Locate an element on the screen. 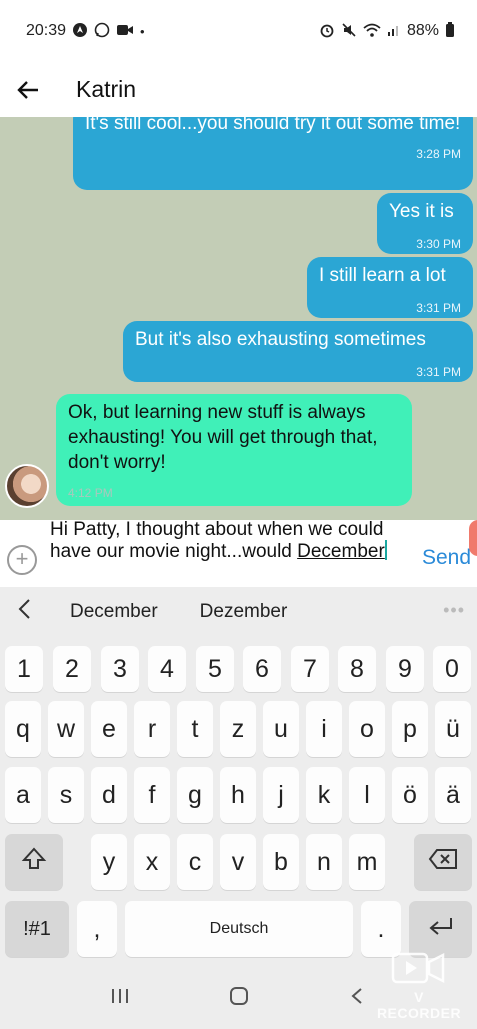 The image size is (477, 1029). recorder-watermark: V RECORDER is located at coordinates (419, 985).